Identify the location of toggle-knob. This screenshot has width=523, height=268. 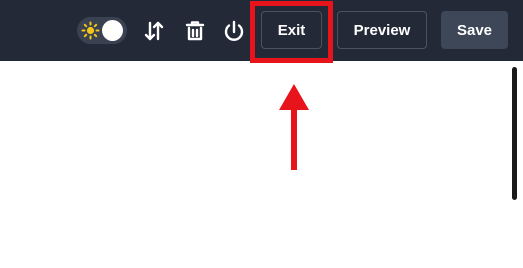
(112, 30).